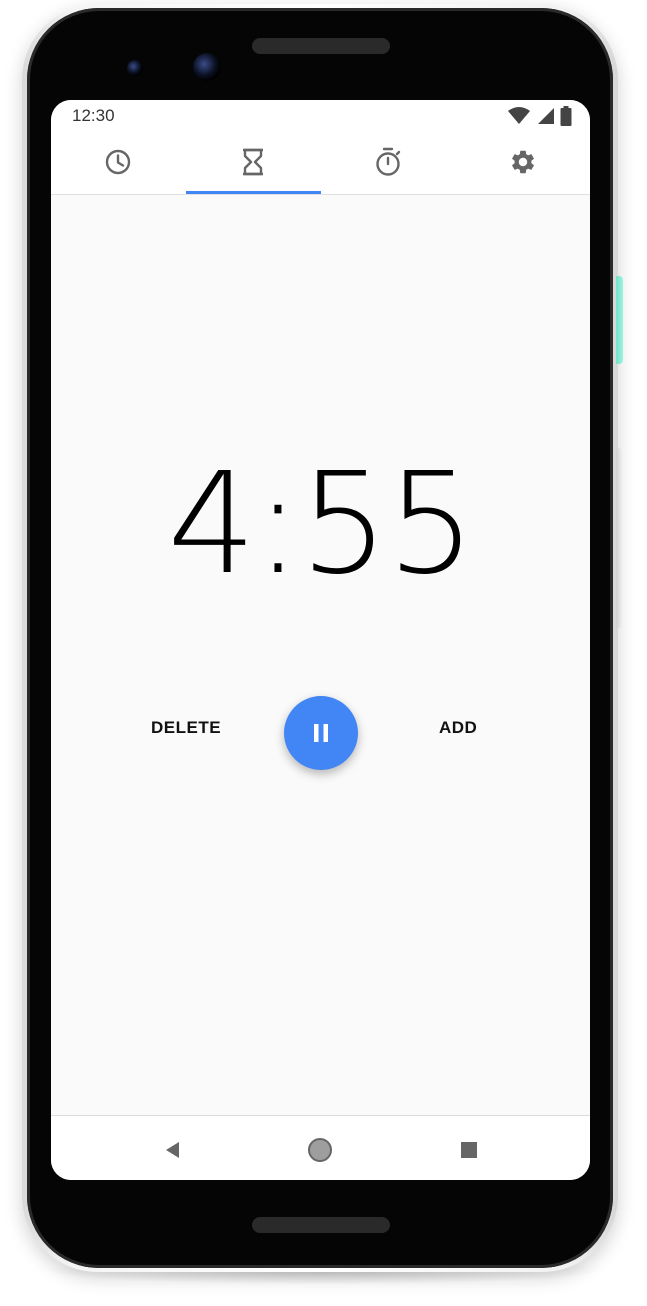 The width and height of the screenshot is (647, 1306). I want to click on status-bar: 12:30, so click(320, 115).